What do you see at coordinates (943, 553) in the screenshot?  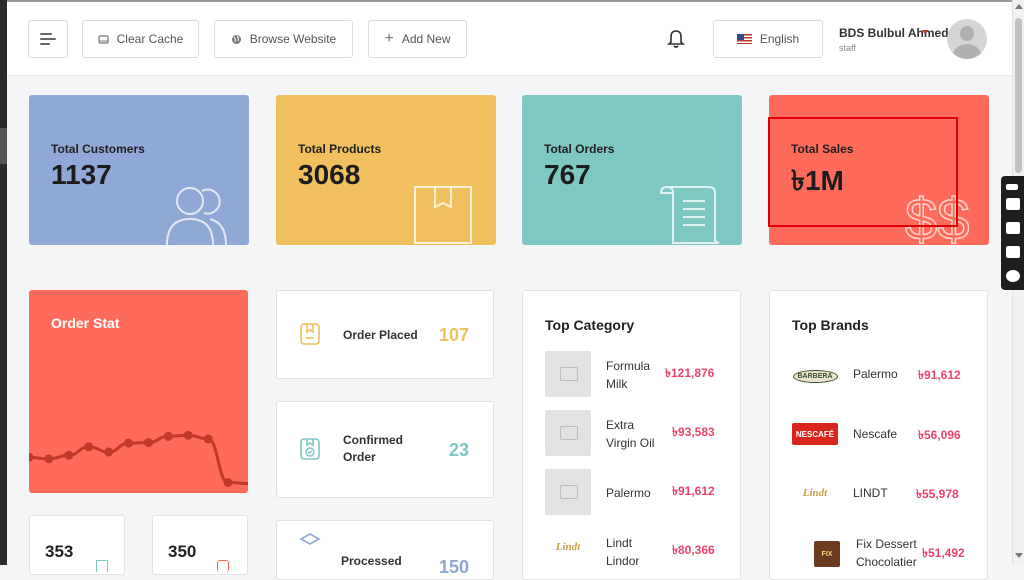 I see `brand-price: ৳51,492` at bounding box center [943, 553].